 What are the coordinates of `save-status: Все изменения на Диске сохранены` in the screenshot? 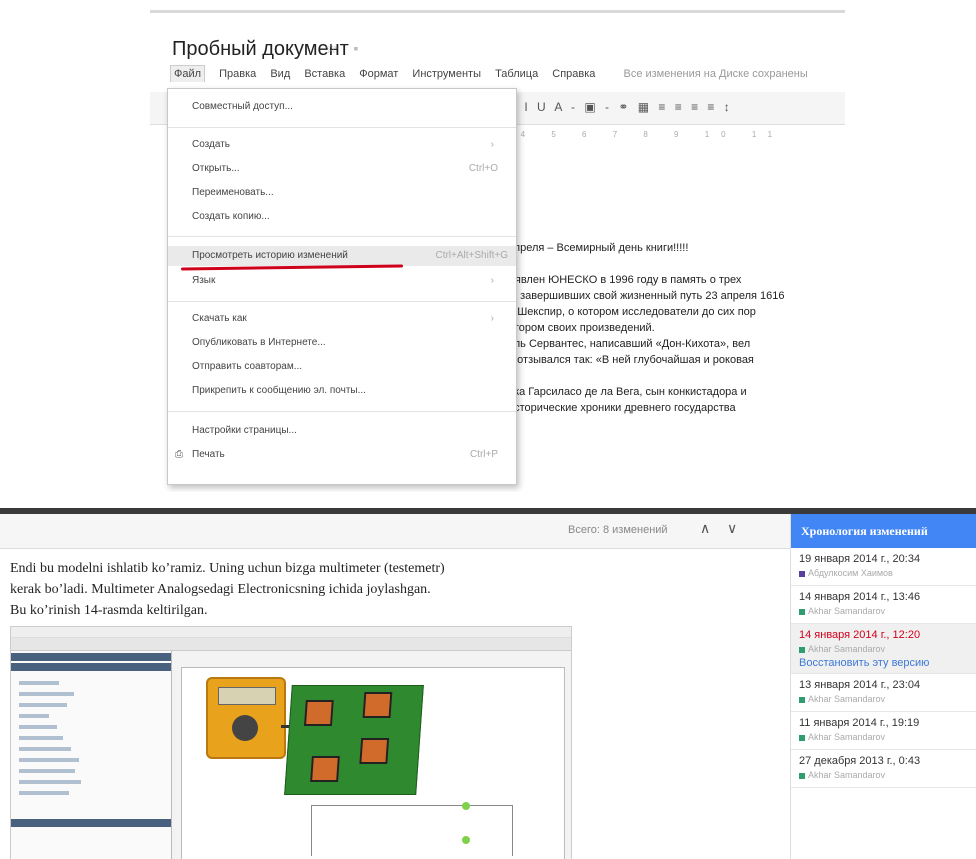 It's located at (715, 74).